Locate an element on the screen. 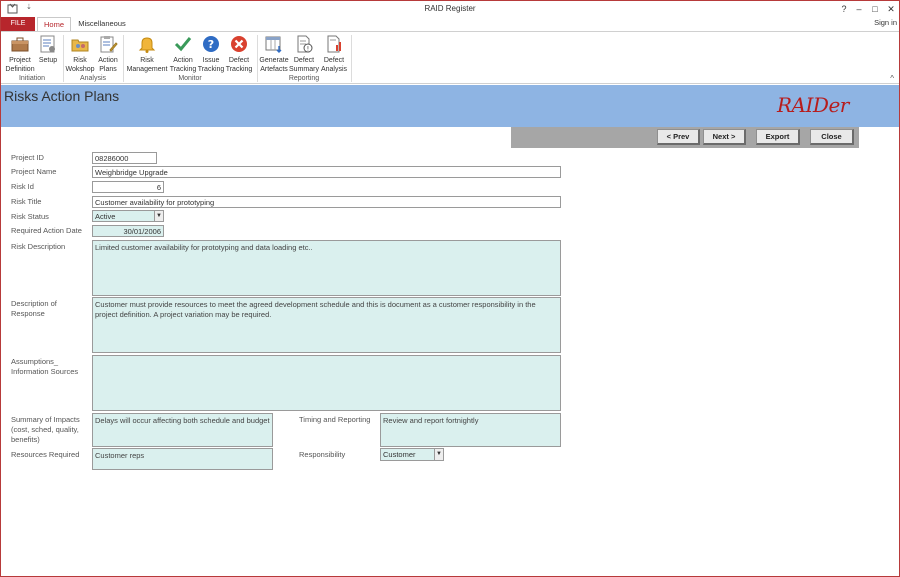 The height and width of the screenshot is (577, 900). defect-analysis-label-2: Analysis is located at coordinates (334, 69).